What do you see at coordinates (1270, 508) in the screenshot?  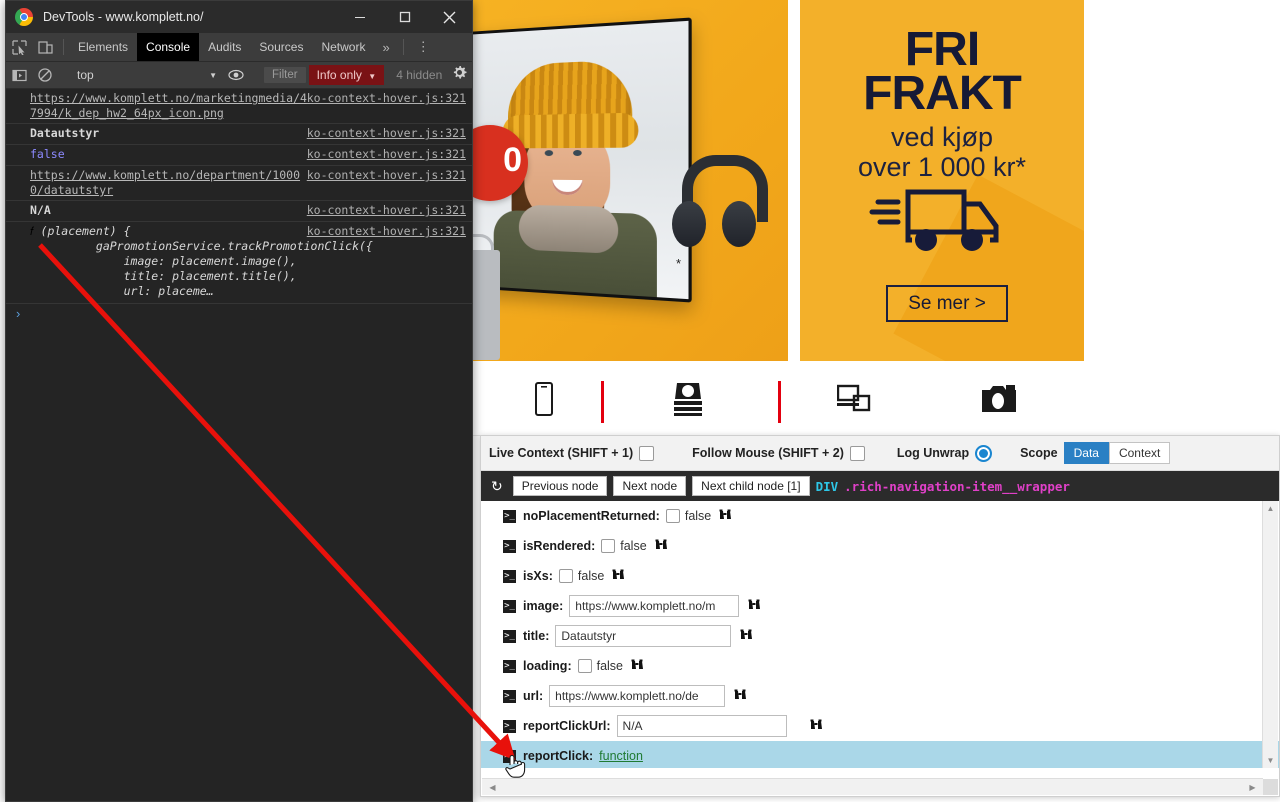 I see `scroll-up-arrow-icon: ▲` at bounding box center [1270, 508].